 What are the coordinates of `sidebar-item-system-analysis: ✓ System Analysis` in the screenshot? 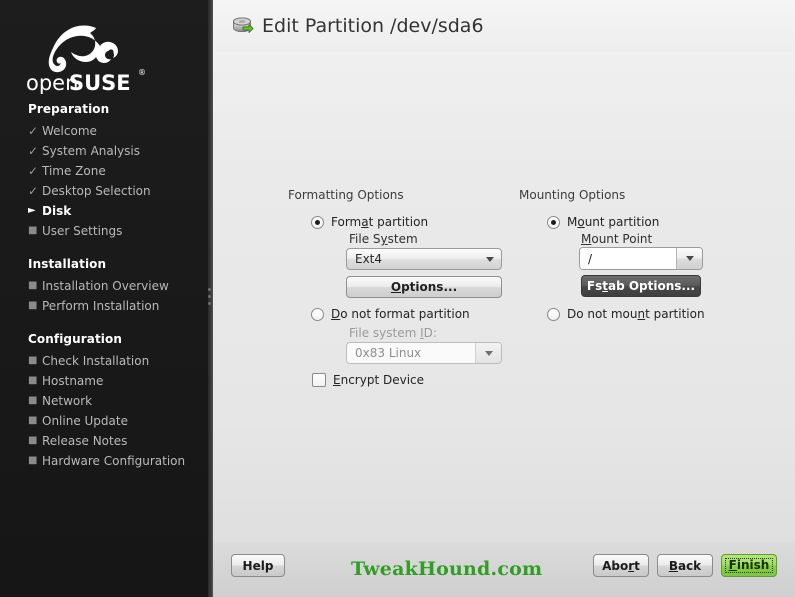 It's located at (106, 151).